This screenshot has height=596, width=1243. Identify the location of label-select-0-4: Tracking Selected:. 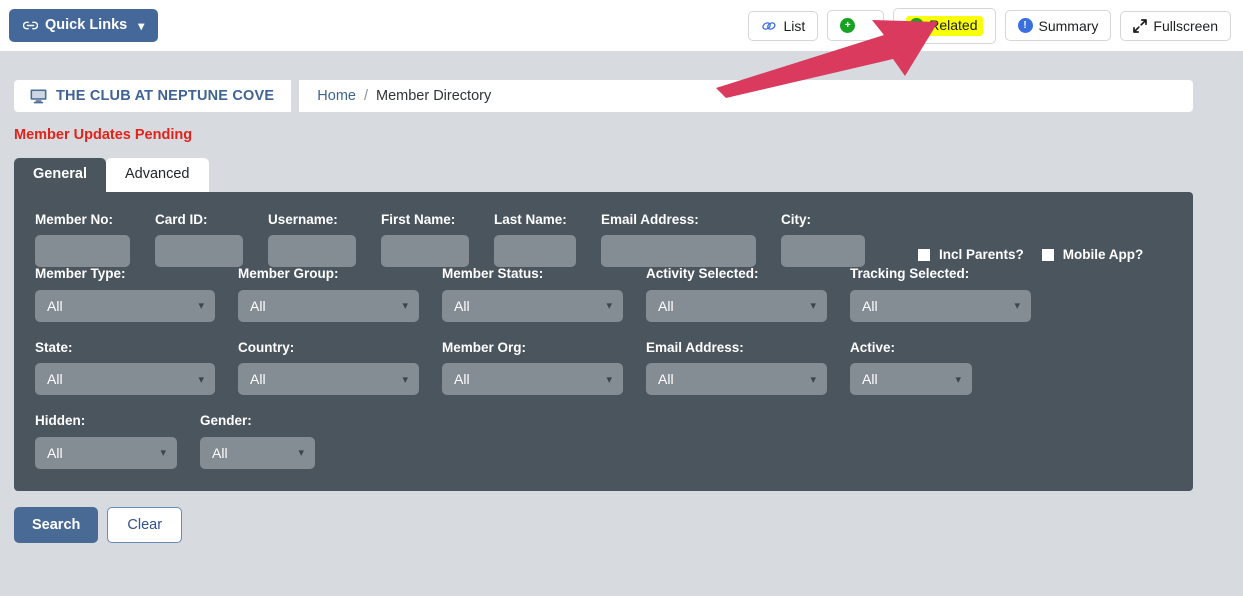
(910, 274).